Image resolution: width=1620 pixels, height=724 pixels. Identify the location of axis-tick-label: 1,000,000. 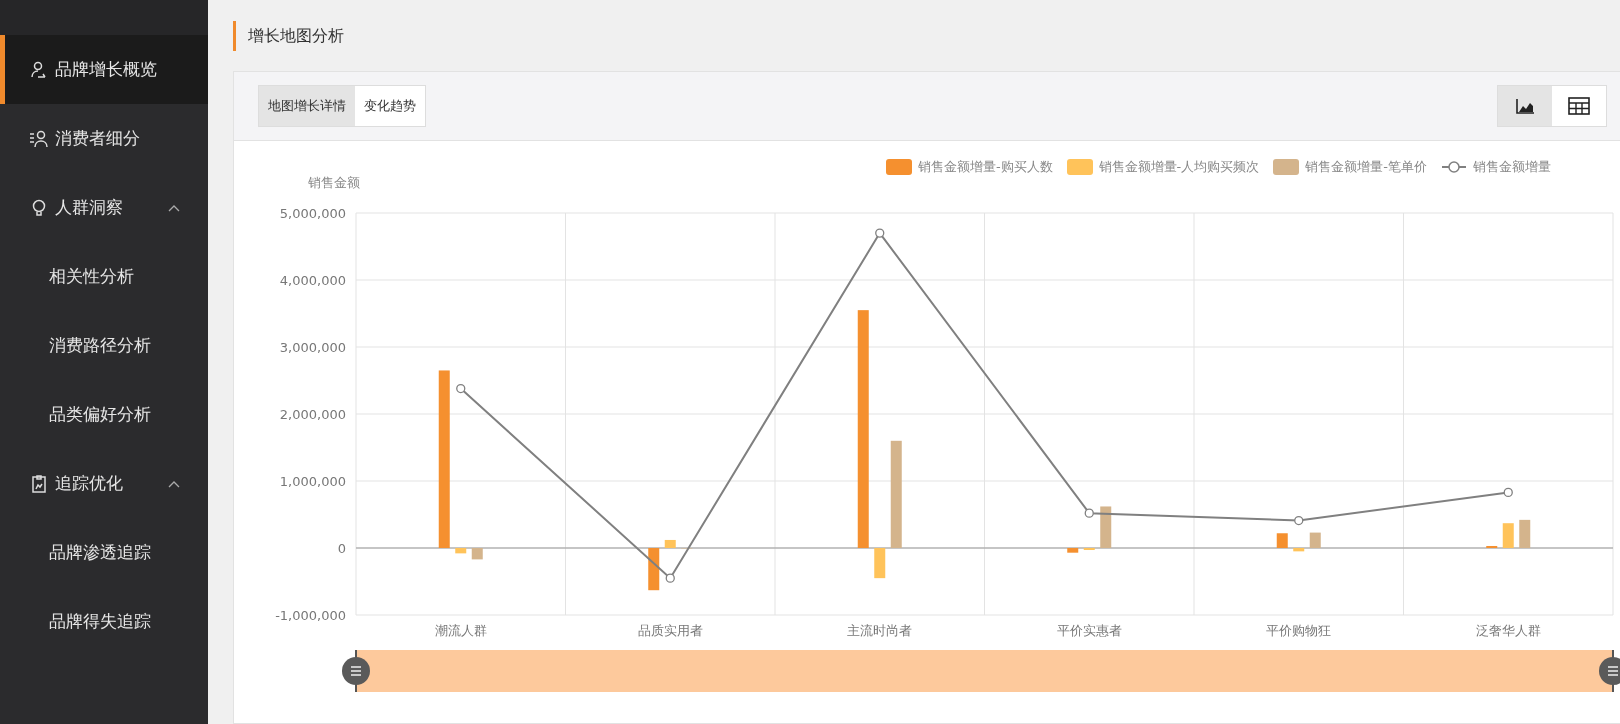
(312, 481).